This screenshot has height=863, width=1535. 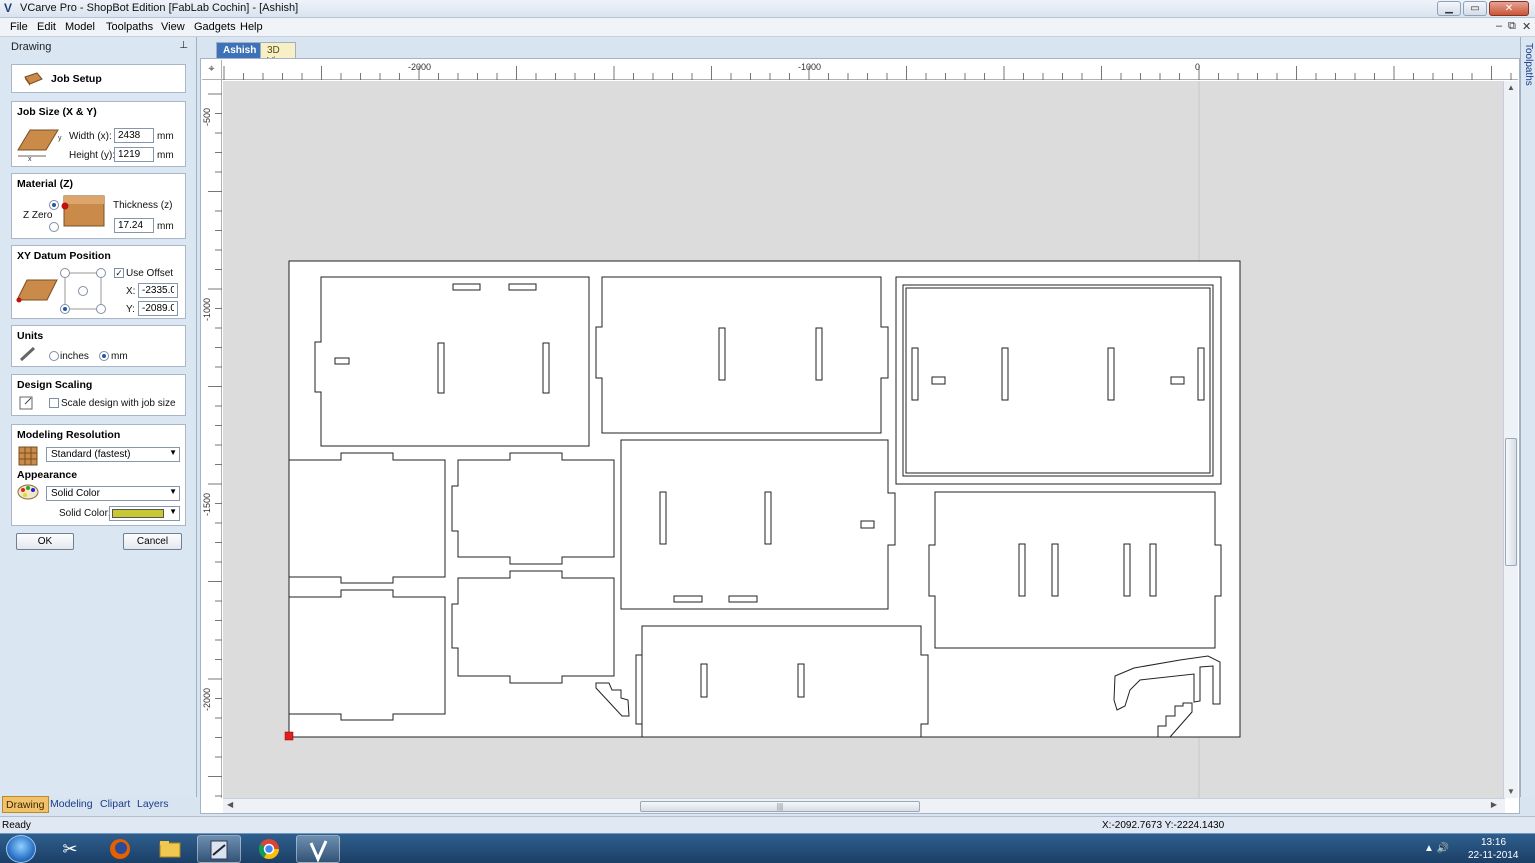 What do you see at coordinates (90, 136) in the screenshot?
I see `width-label: Width (x):` at bounding box center [90, 136].